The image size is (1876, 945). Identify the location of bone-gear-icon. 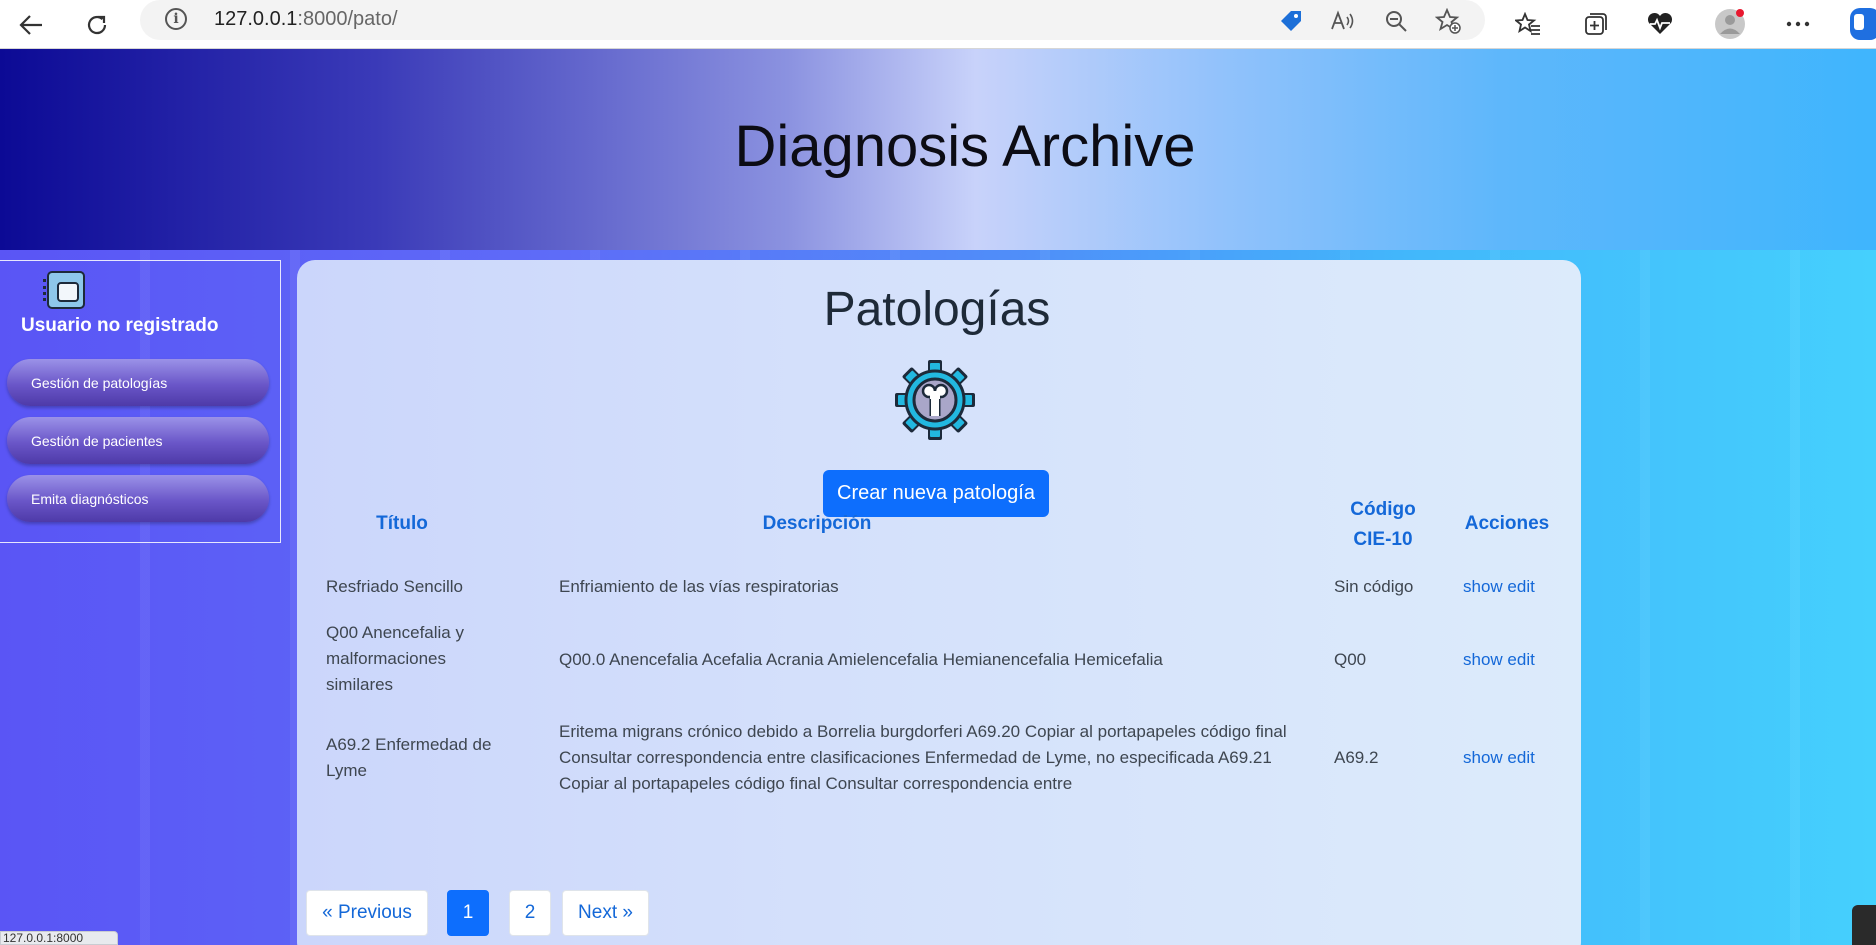
(935, 400).